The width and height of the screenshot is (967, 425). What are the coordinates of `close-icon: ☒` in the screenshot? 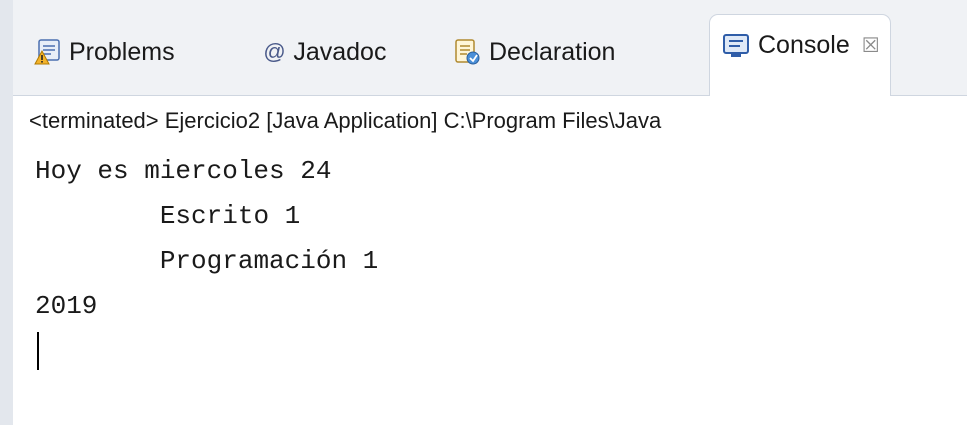 It's located at (871, 45).